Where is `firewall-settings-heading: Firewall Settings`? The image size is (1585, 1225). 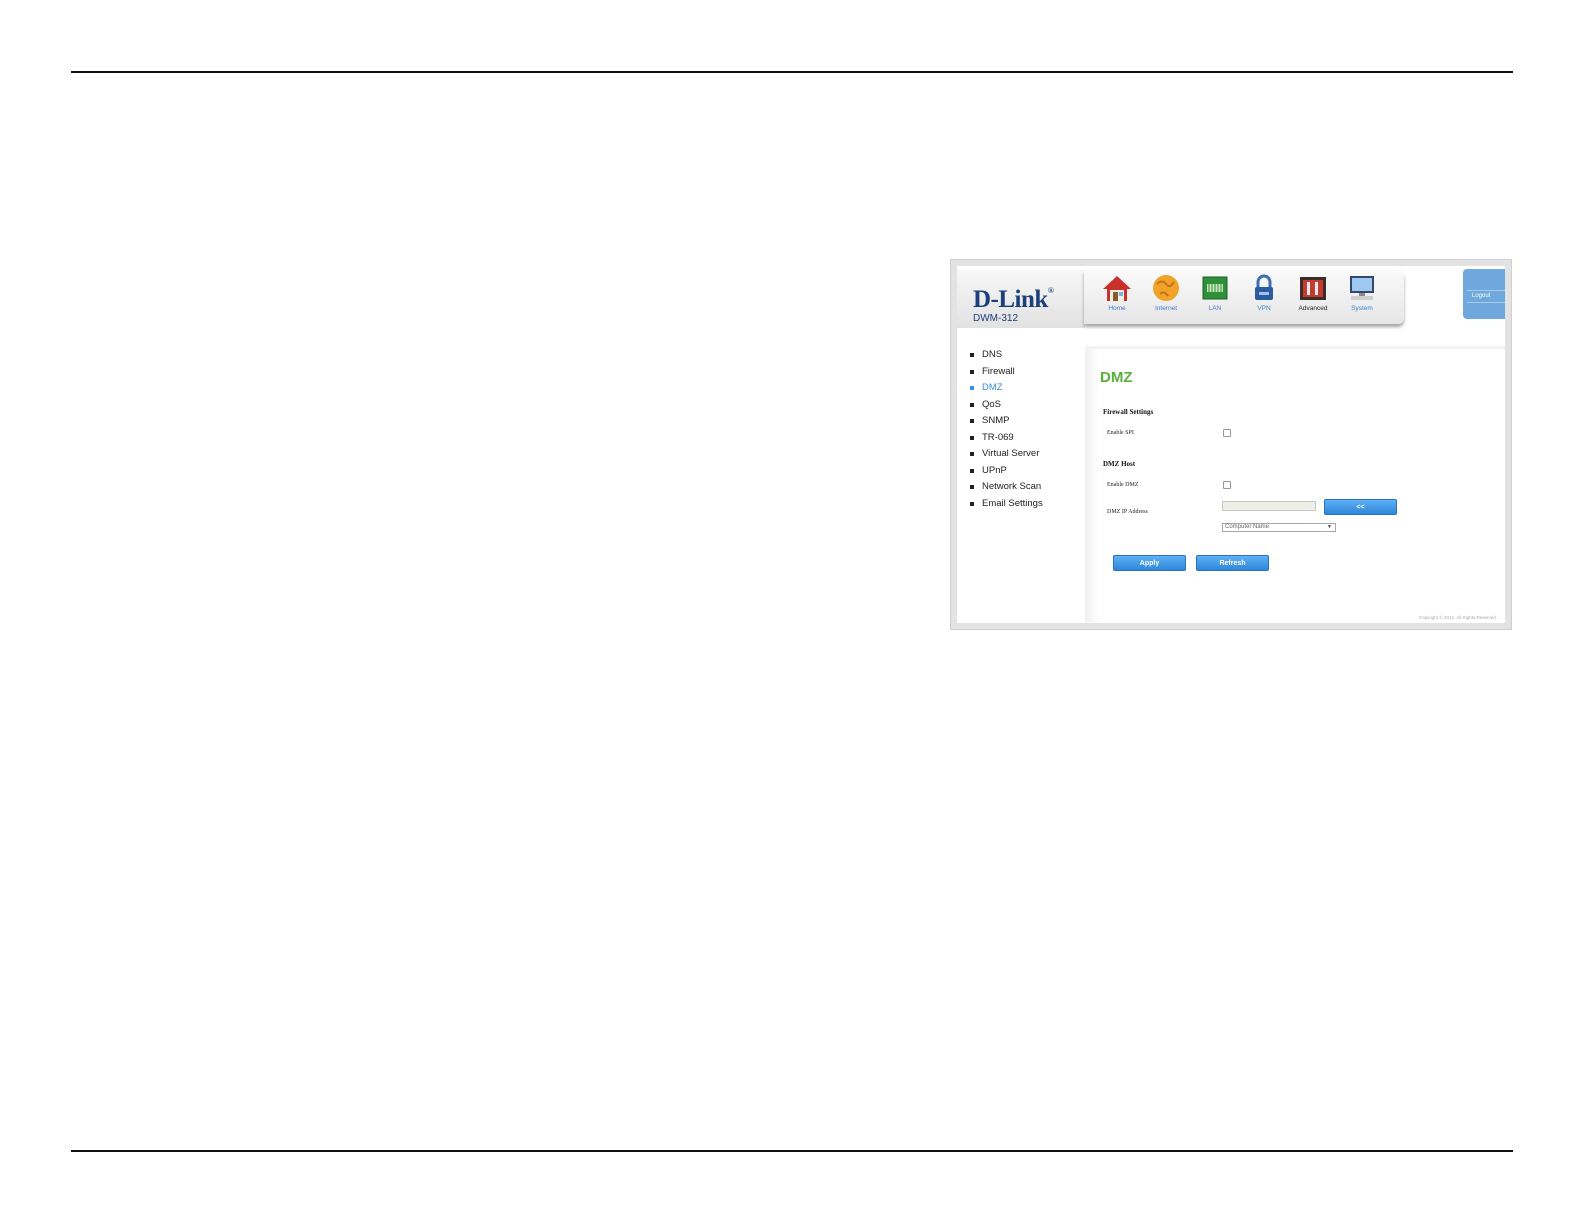
firewall-settings-heading: Firewall Settings is located at coordinates (1128, 412).